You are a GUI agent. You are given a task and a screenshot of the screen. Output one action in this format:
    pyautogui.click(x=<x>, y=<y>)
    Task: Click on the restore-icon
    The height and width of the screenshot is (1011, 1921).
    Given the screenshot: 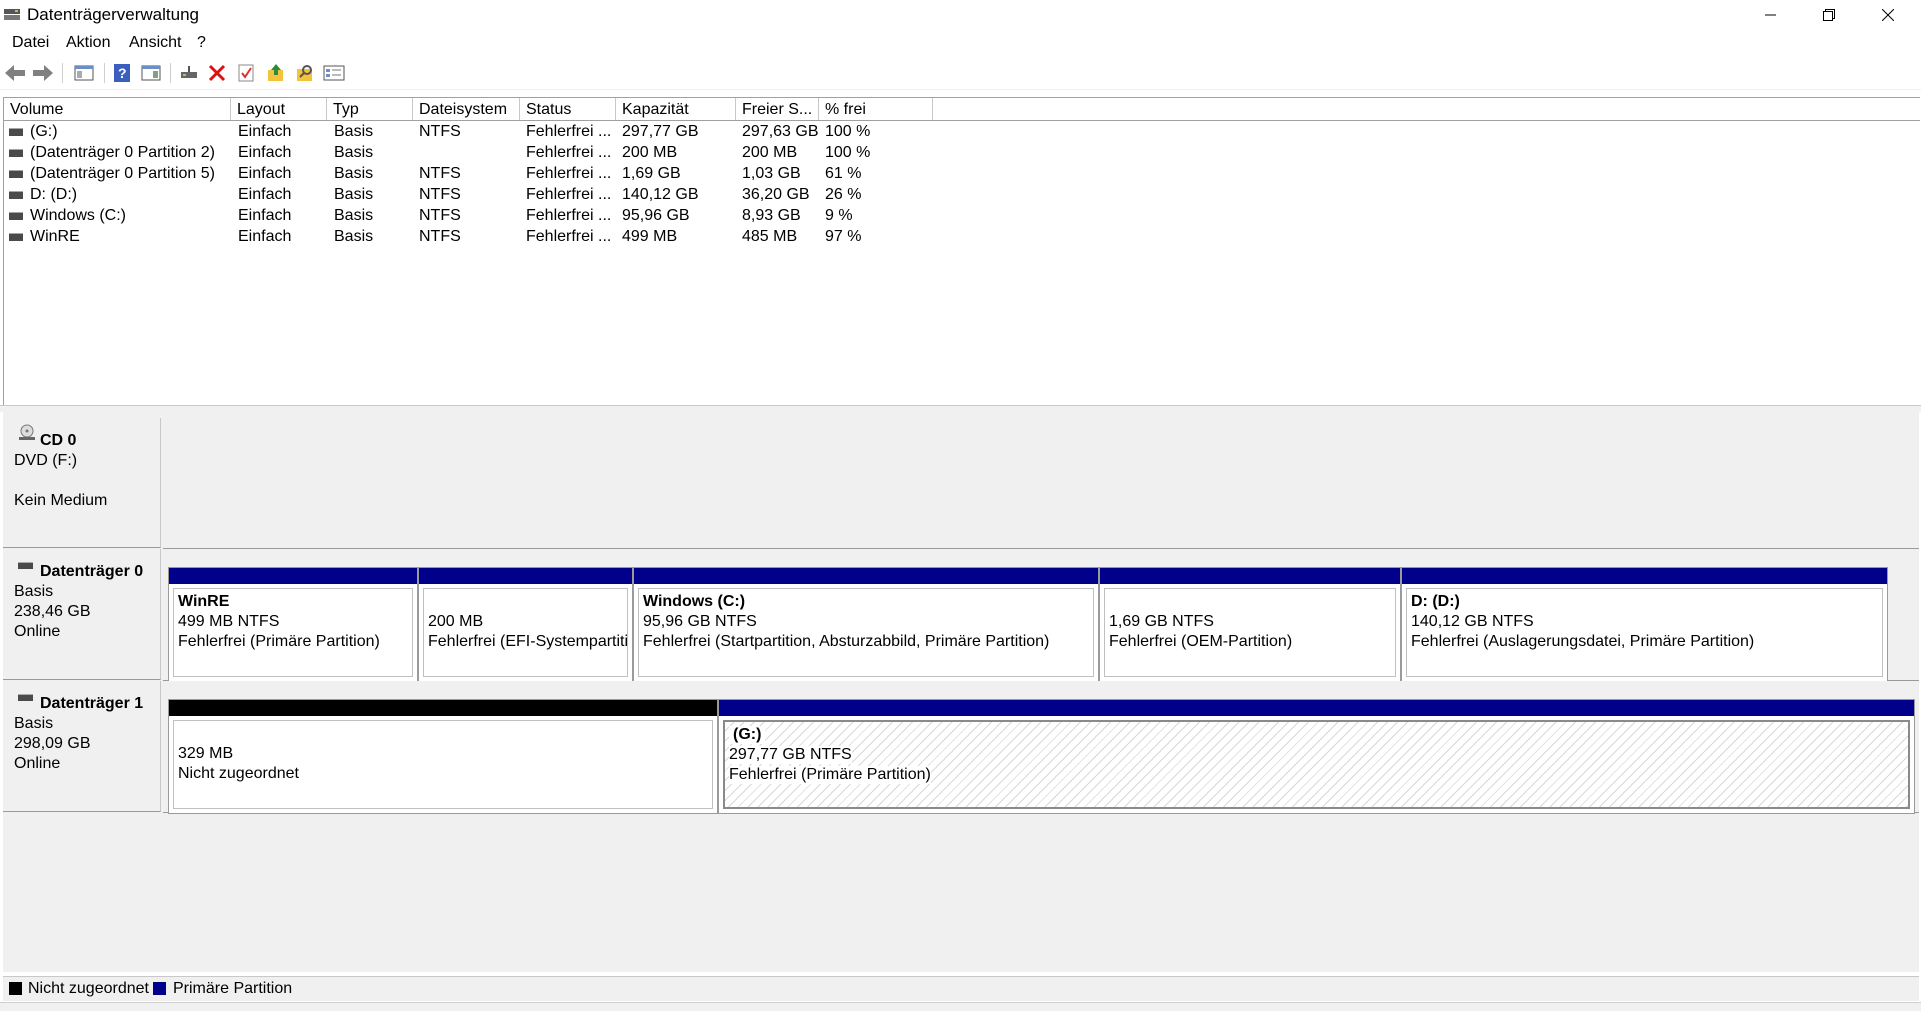 What is the action you would take?
    pyautogui.click(x=1829, y=15)
    